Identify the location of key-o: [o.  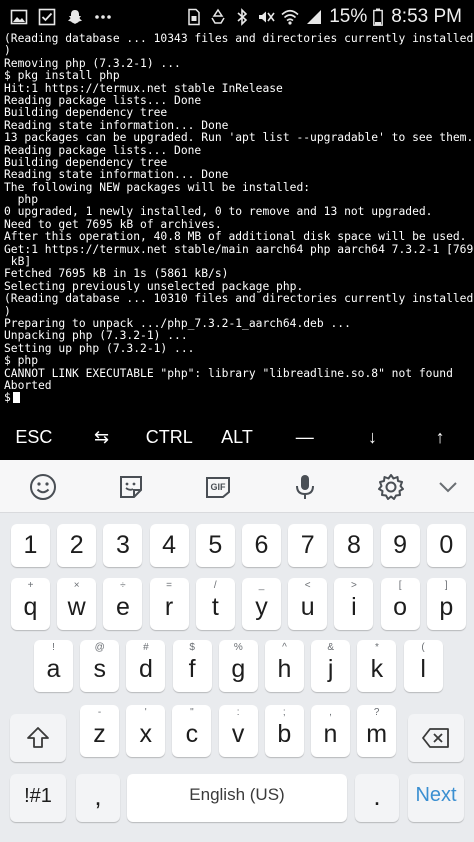
(400, 604).